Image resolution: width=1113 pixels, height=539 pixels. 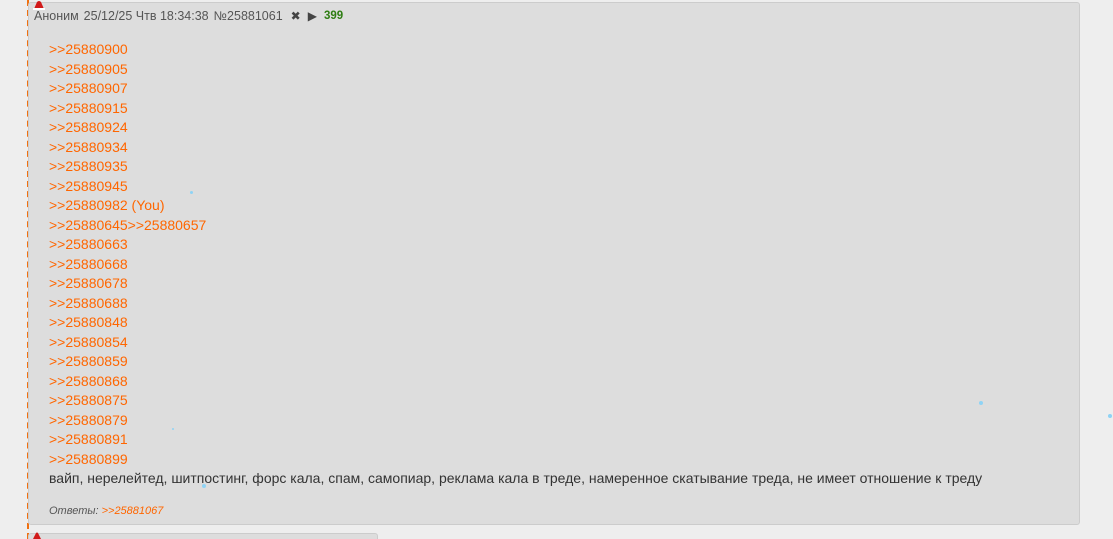 I want to click on reply-link: >>25880905, so click(x=515, y=70).